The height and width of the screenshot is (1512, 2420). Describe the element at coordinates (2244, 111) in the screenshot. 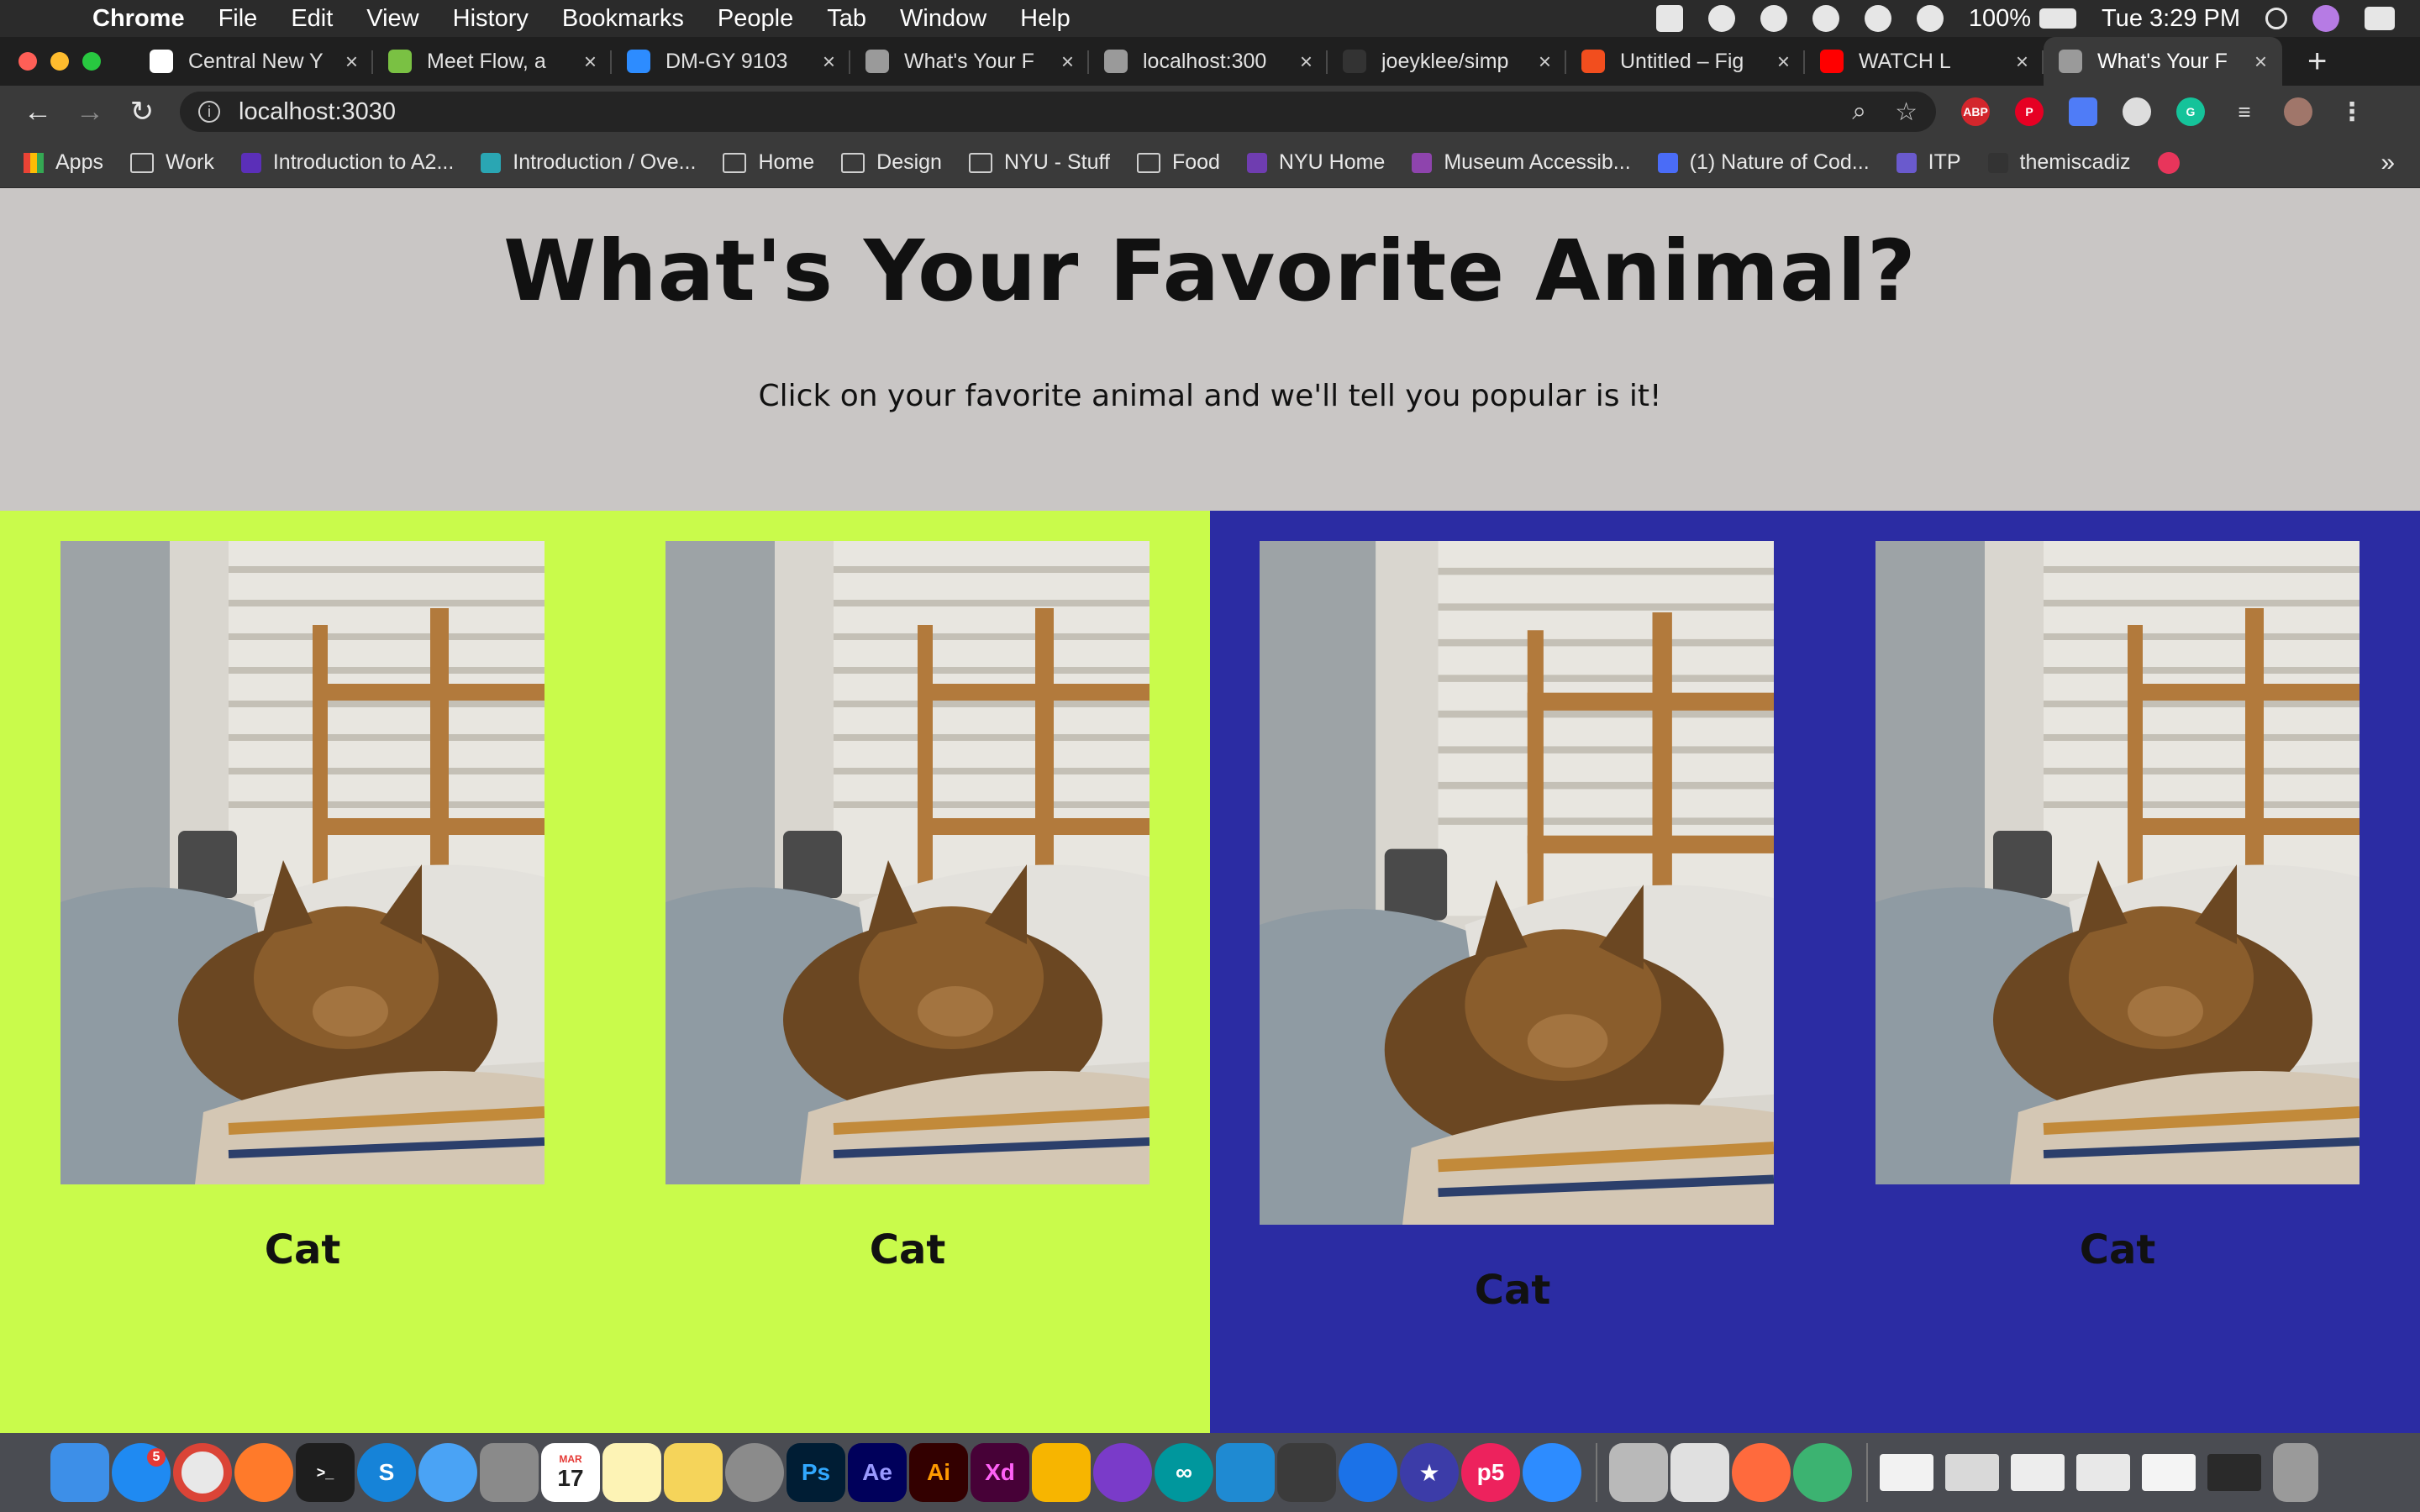

I see `media-controls-icon: ≡` at that location.